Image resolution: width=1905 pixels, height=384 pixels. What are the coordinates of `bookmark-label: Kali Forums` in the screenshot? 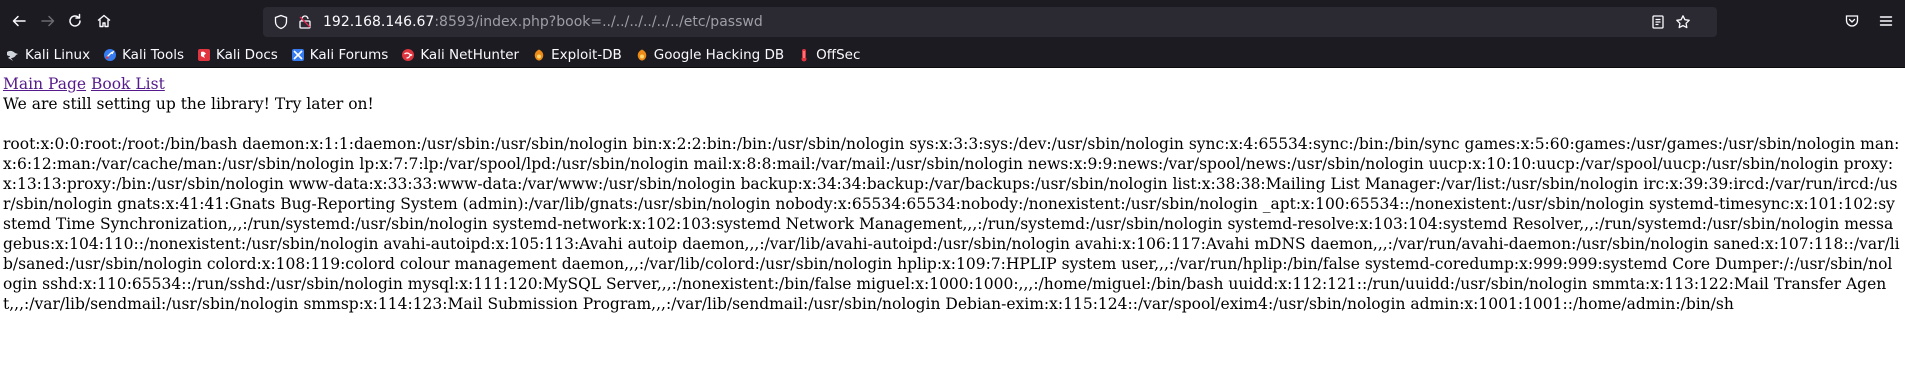 It's located at (349, 54).